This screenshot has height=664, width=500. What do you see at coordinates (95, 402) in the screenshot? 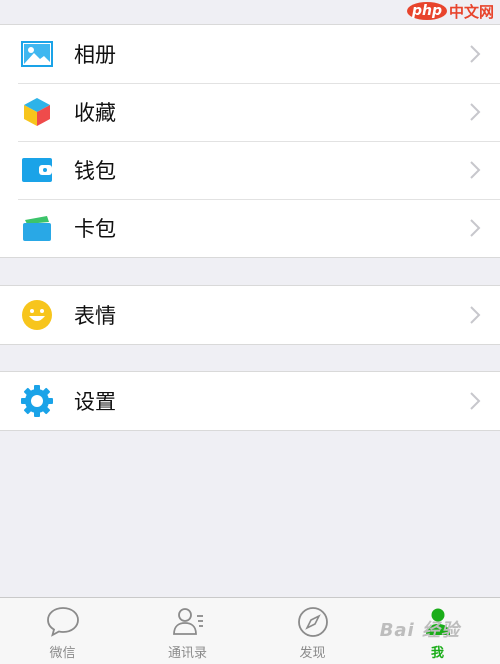
I see `menu-item-label: 设置` at bounding box center [95, 402].